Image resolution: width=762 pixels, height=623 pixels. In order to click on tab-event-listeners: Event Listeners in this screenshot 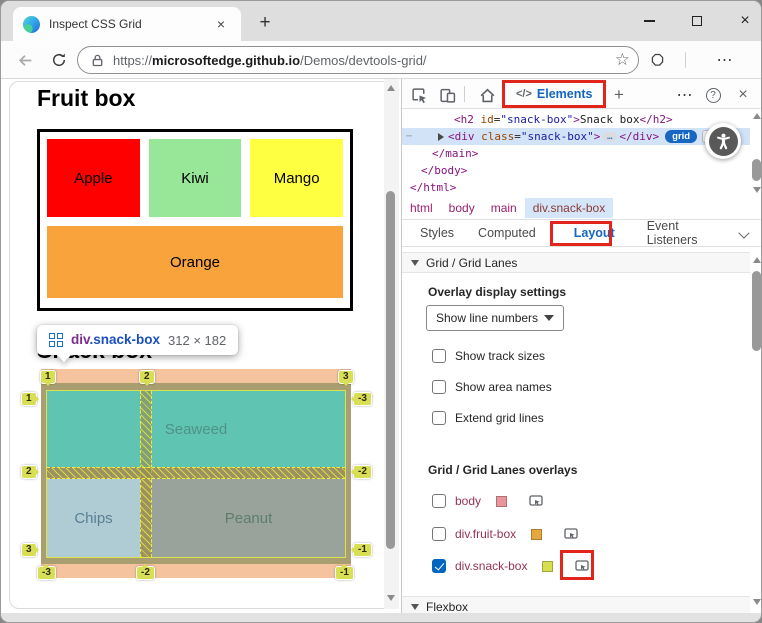, I will do `click(688, 233)`.